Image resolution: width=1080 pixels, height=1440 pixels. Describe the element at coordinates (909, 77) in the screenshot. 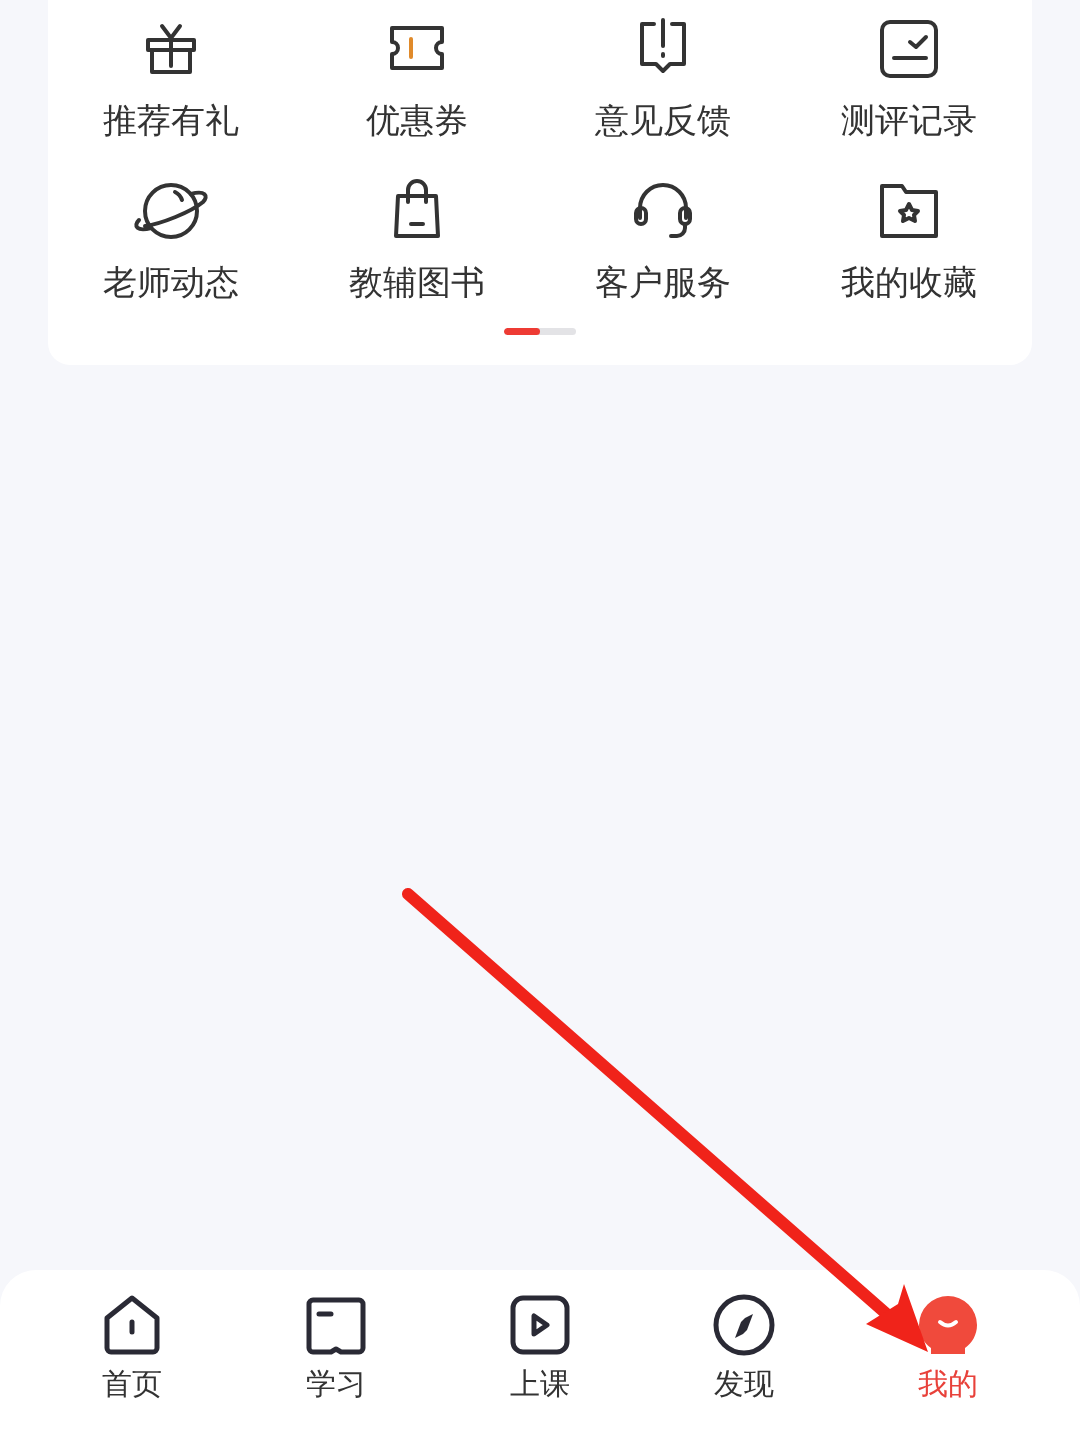

I see `menu-item: 测评记录` at that location.